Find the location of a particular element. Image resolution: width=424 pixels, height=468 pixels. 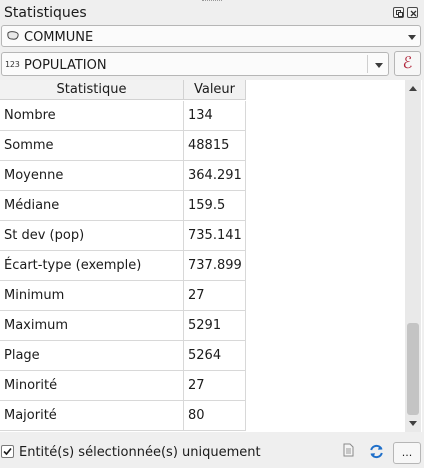

combo-divider is located at coordinates (367, 64).